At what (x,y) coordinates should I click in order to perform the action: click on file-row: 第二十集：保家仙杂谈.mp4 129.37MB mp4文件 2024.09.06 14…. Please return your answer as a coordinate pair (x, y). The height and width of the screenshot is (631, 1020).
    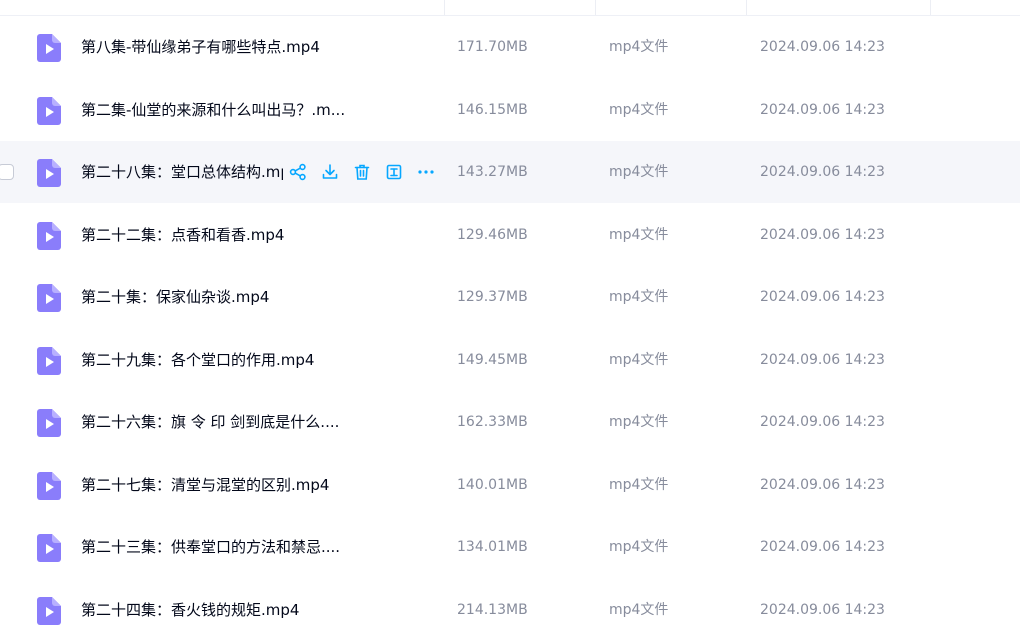
    Looking at the image, I should click on (510, 297).